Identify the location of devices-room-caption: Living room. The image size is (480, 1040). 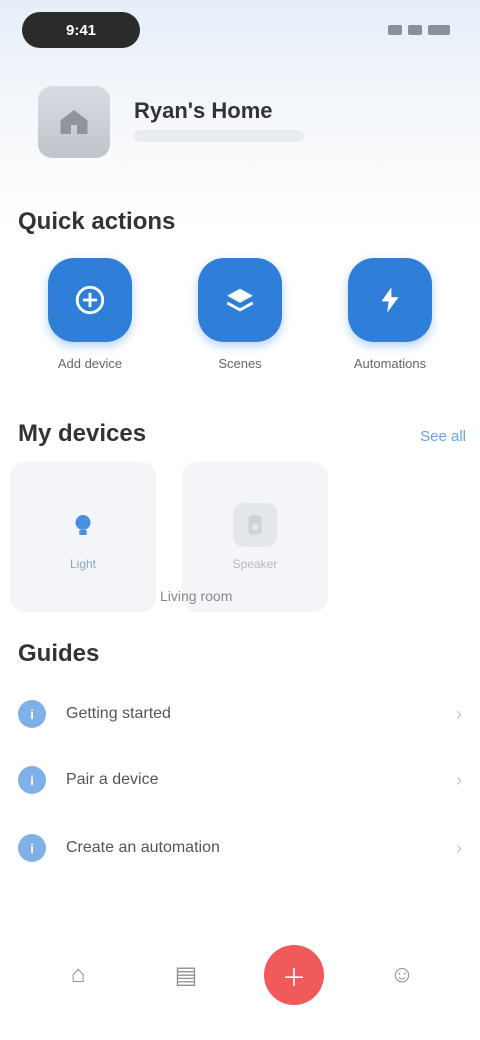
(196, 596).